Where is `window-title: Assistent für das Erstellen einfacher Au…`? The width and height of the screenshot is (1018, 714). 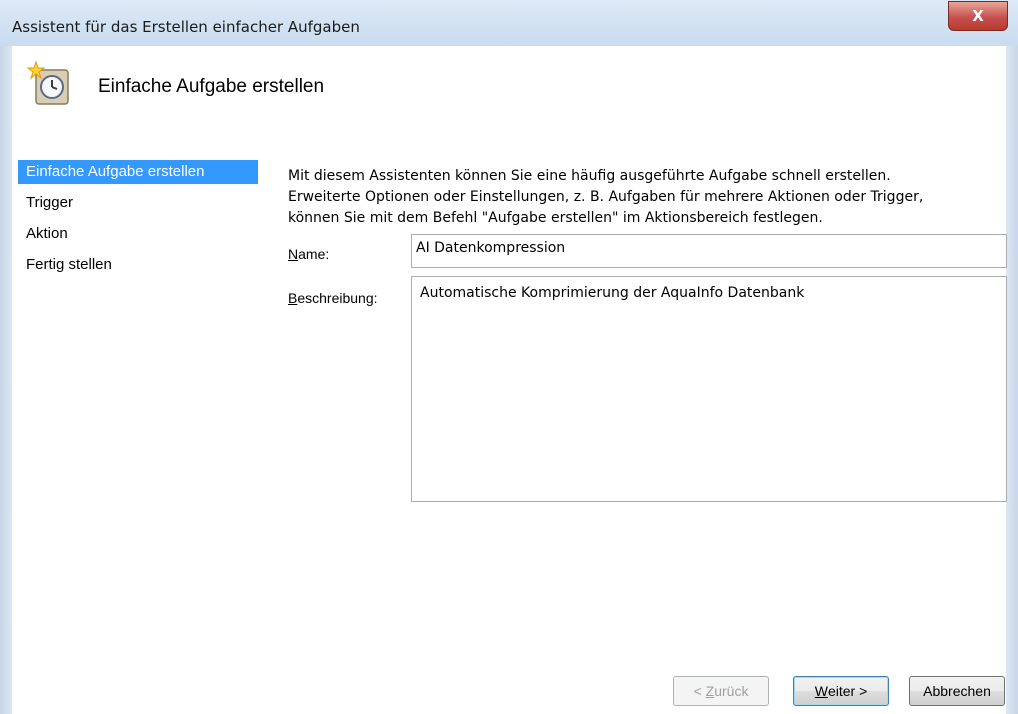
window-title: Assistent für das Erstellen einfacher Au… is located at coordinates (186, 27).